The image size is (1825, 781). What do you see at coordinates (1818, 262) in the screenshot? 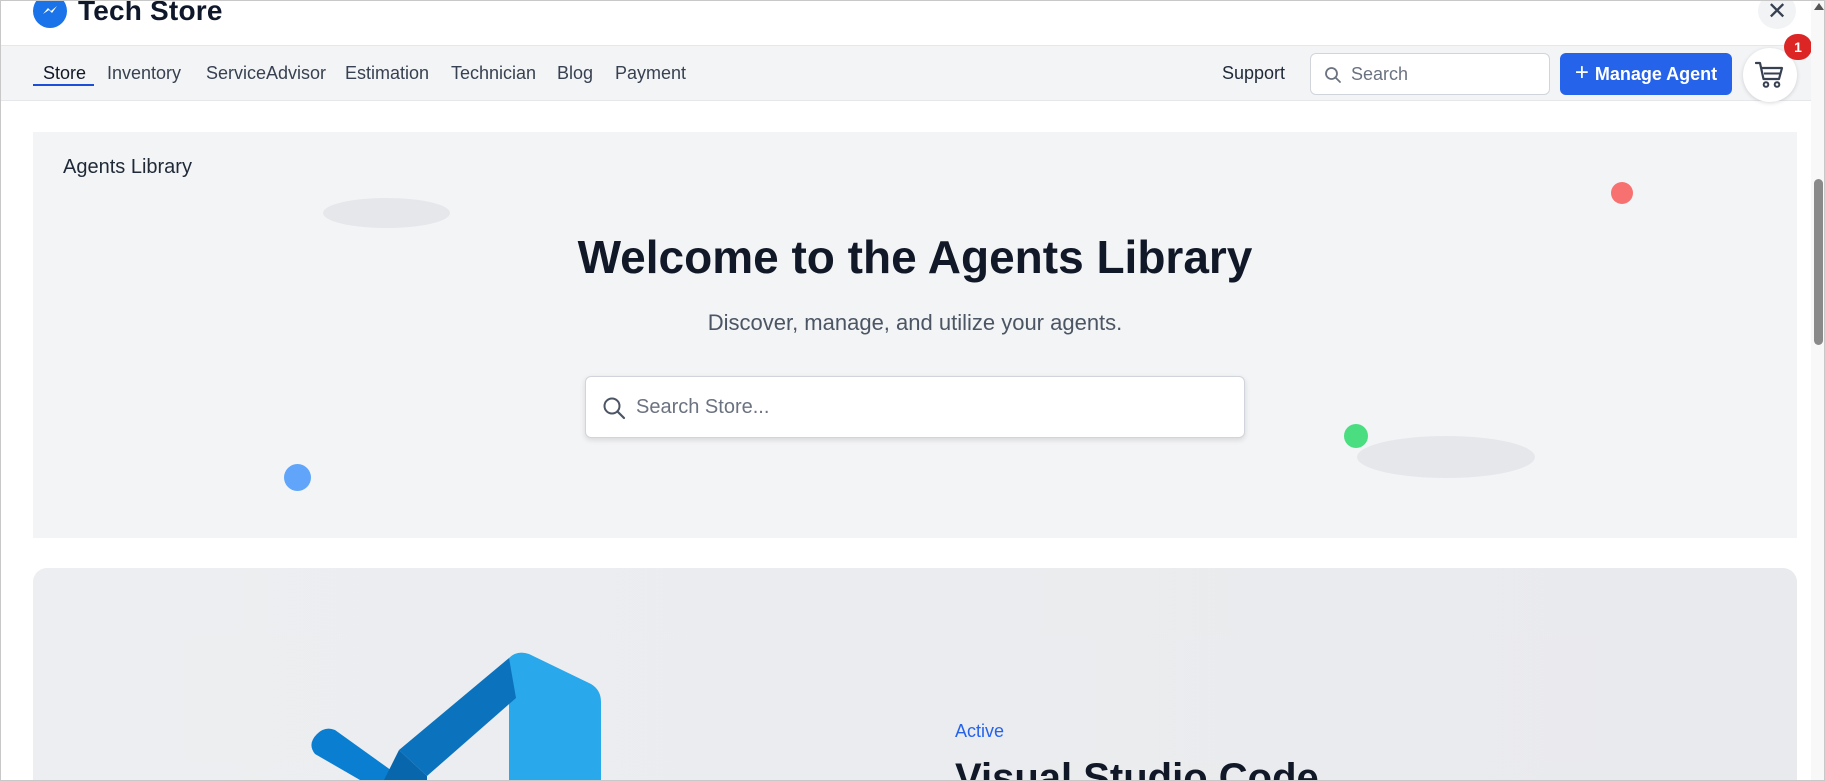
I see `scroll-thumb` at bounding box center [1818, 262].